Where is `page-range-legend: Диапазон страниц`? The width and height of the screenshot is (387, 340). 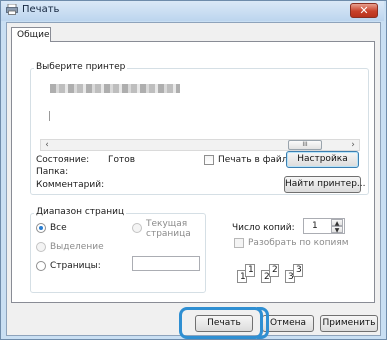
page-range-legend: Диапазон страниц is located at coordinates (80, 212).